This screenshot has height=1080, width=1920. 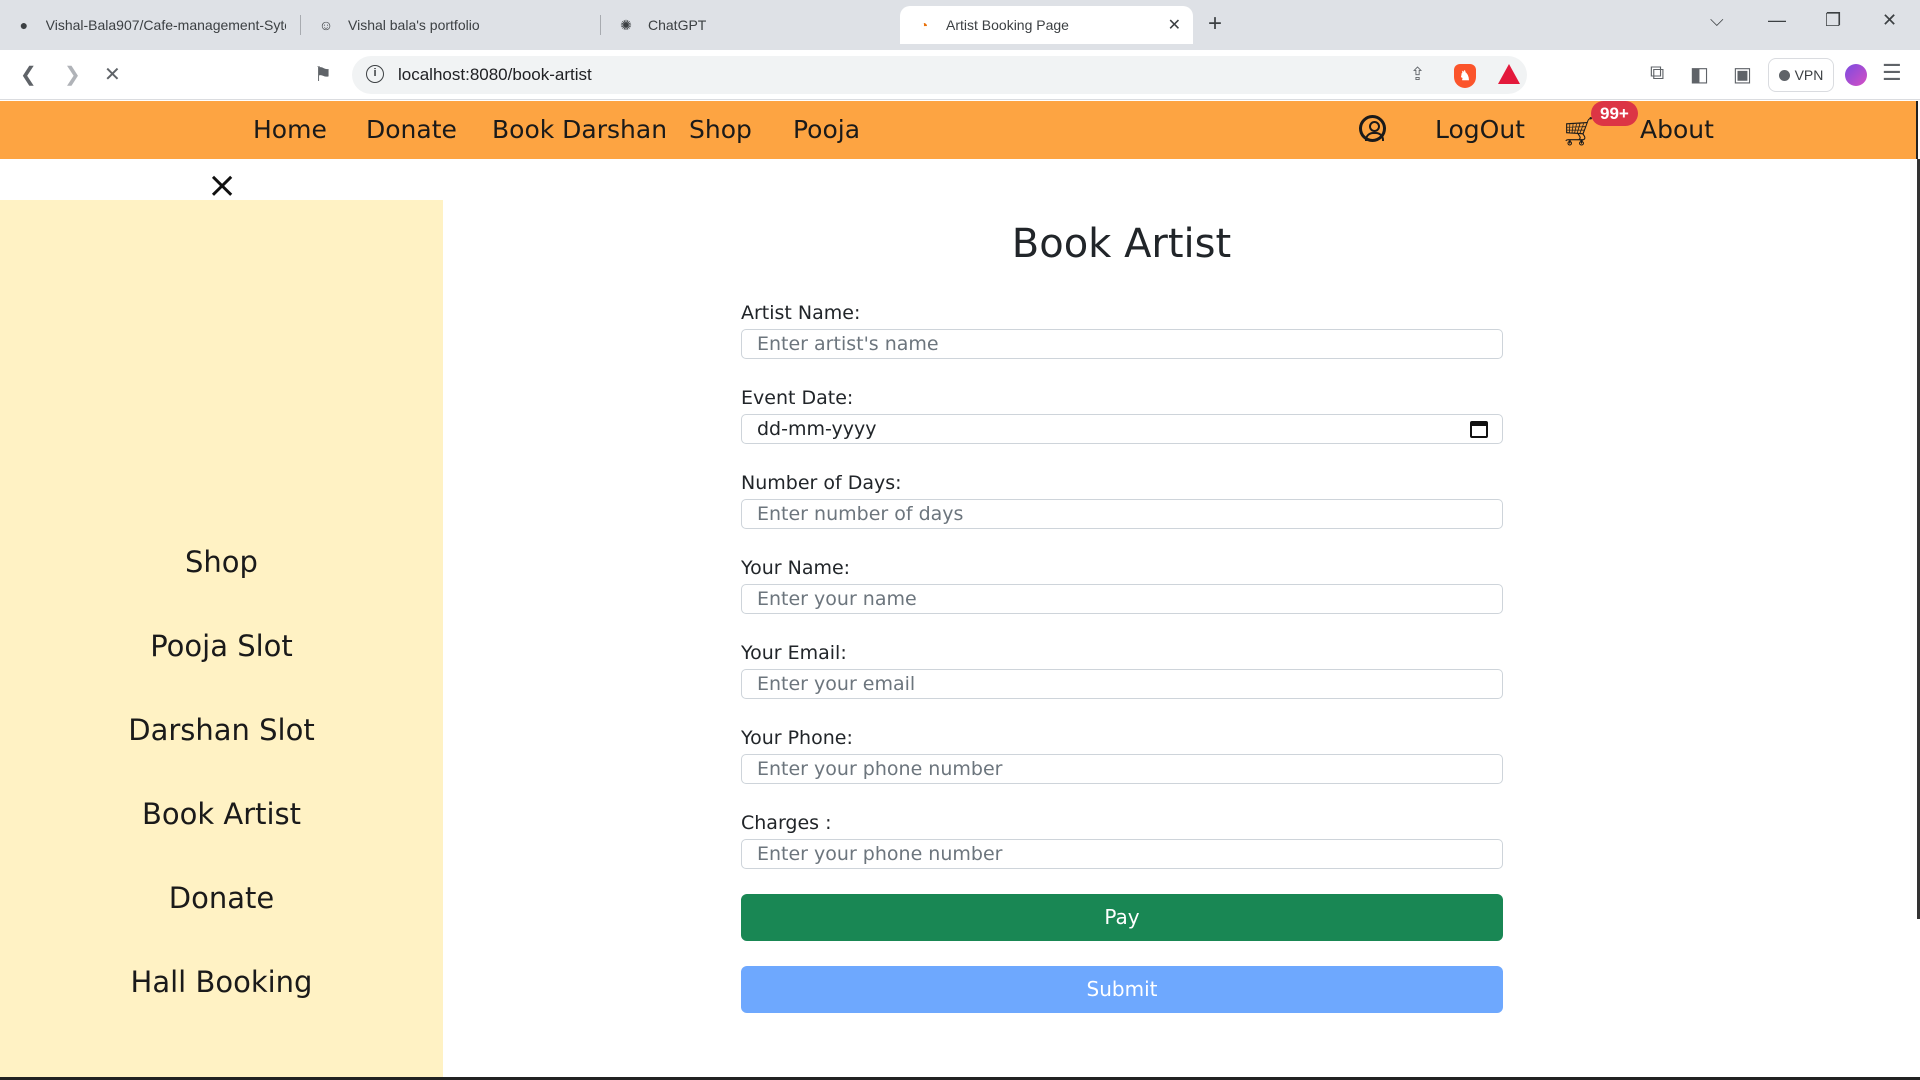 I want to click on your-phone-input: Enter your phone number, so click(x=1122, y=769).